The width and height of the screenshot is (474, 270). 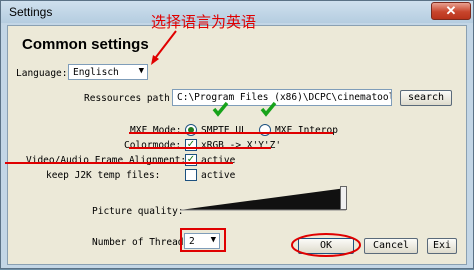 I want to click on ressources-path-label: Ressources path:, so click(x=130, y=98).